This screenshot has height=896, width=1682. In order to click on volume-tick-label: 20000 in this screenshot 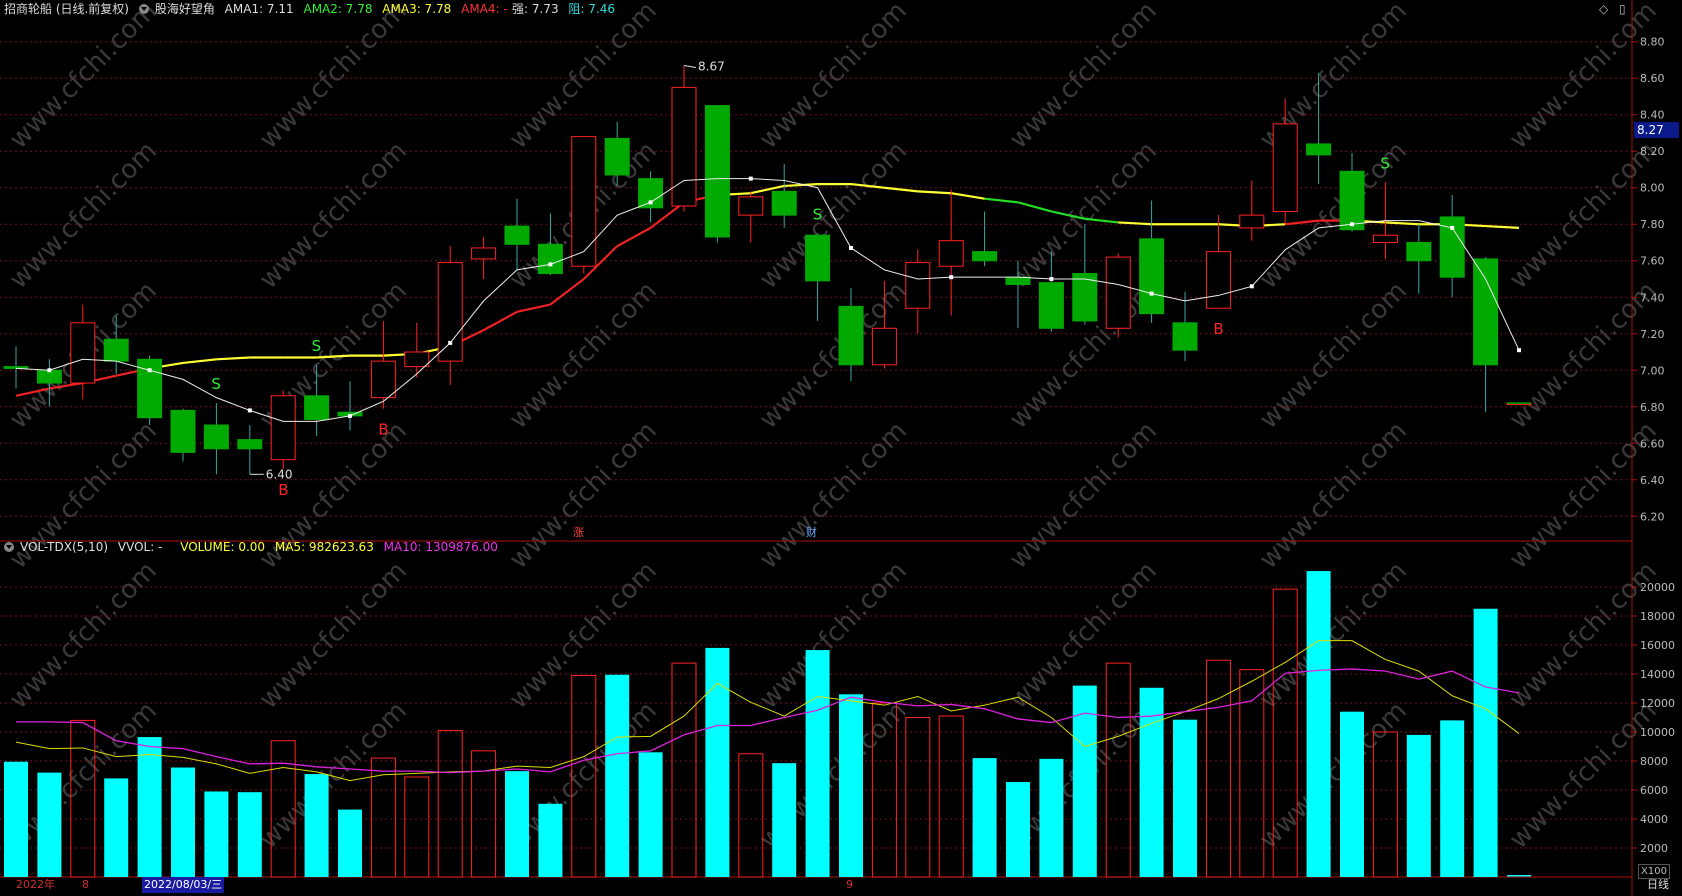, I will do `click(1657, 587)`.